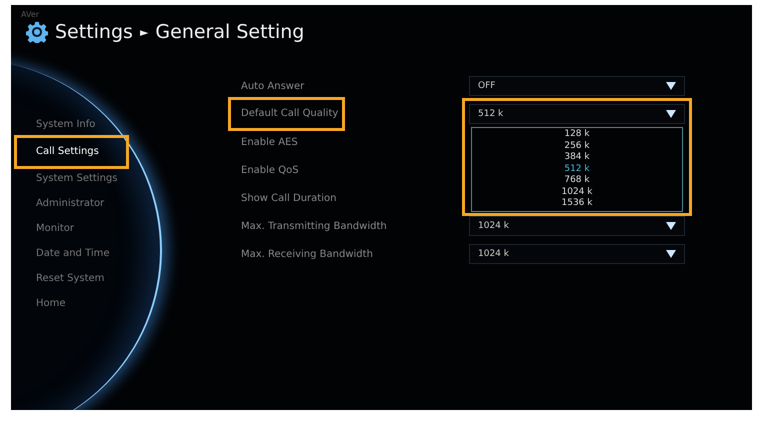 This screenshot has height=424, width=760. What do you see at coordinates (69, 304) in the screenshot?
I see `sidebar-item: Home` at bounding box center [69, 304].